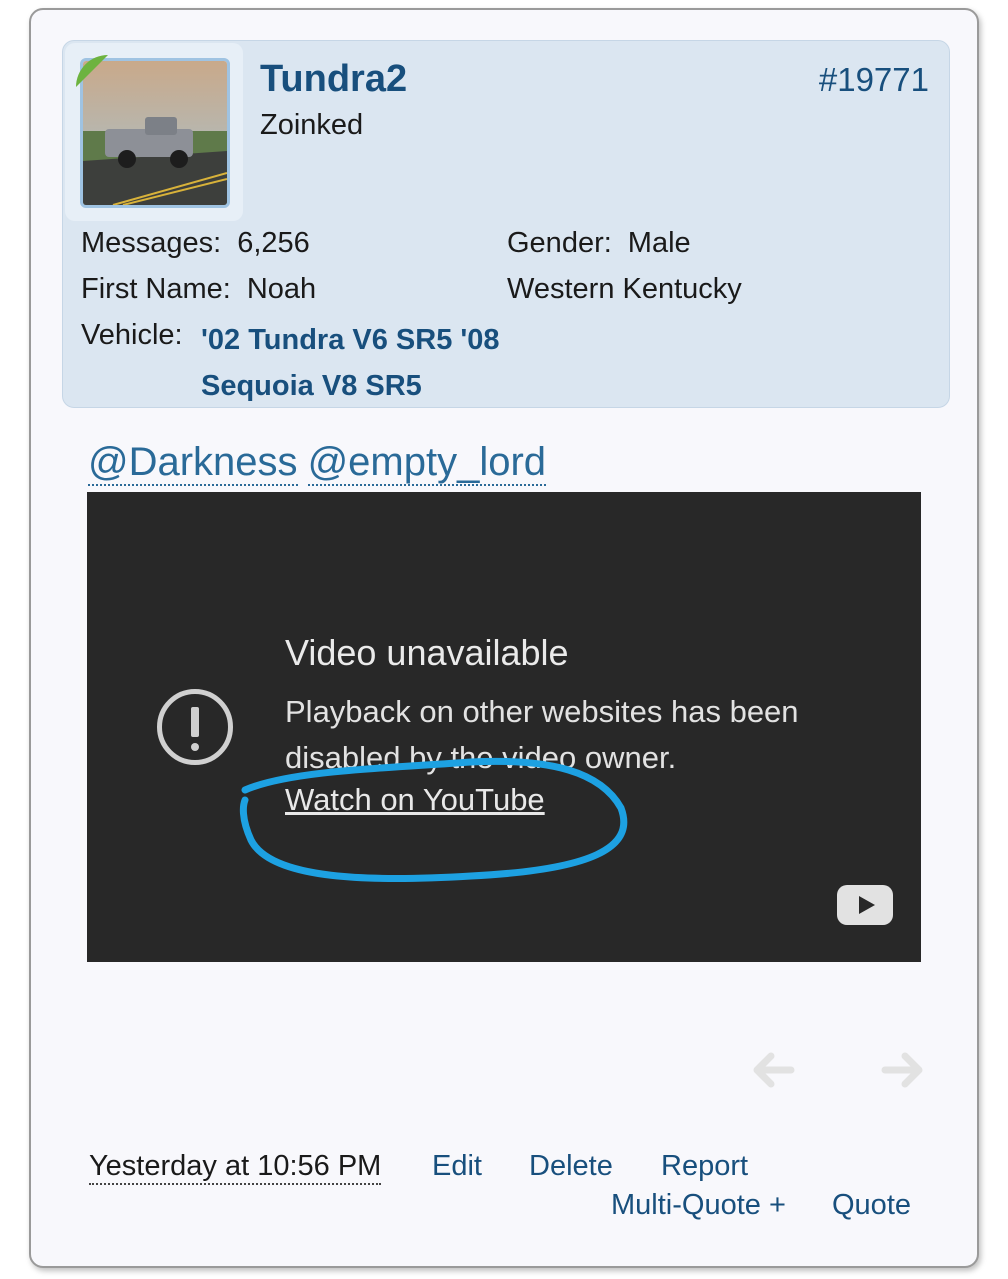  Describe the element at coordinates (366, 363) in the screenshot. I see `stat-vehicle-value: '02 Tundra V6 SR5 '08 Sequoia V8 SR5` at that location.